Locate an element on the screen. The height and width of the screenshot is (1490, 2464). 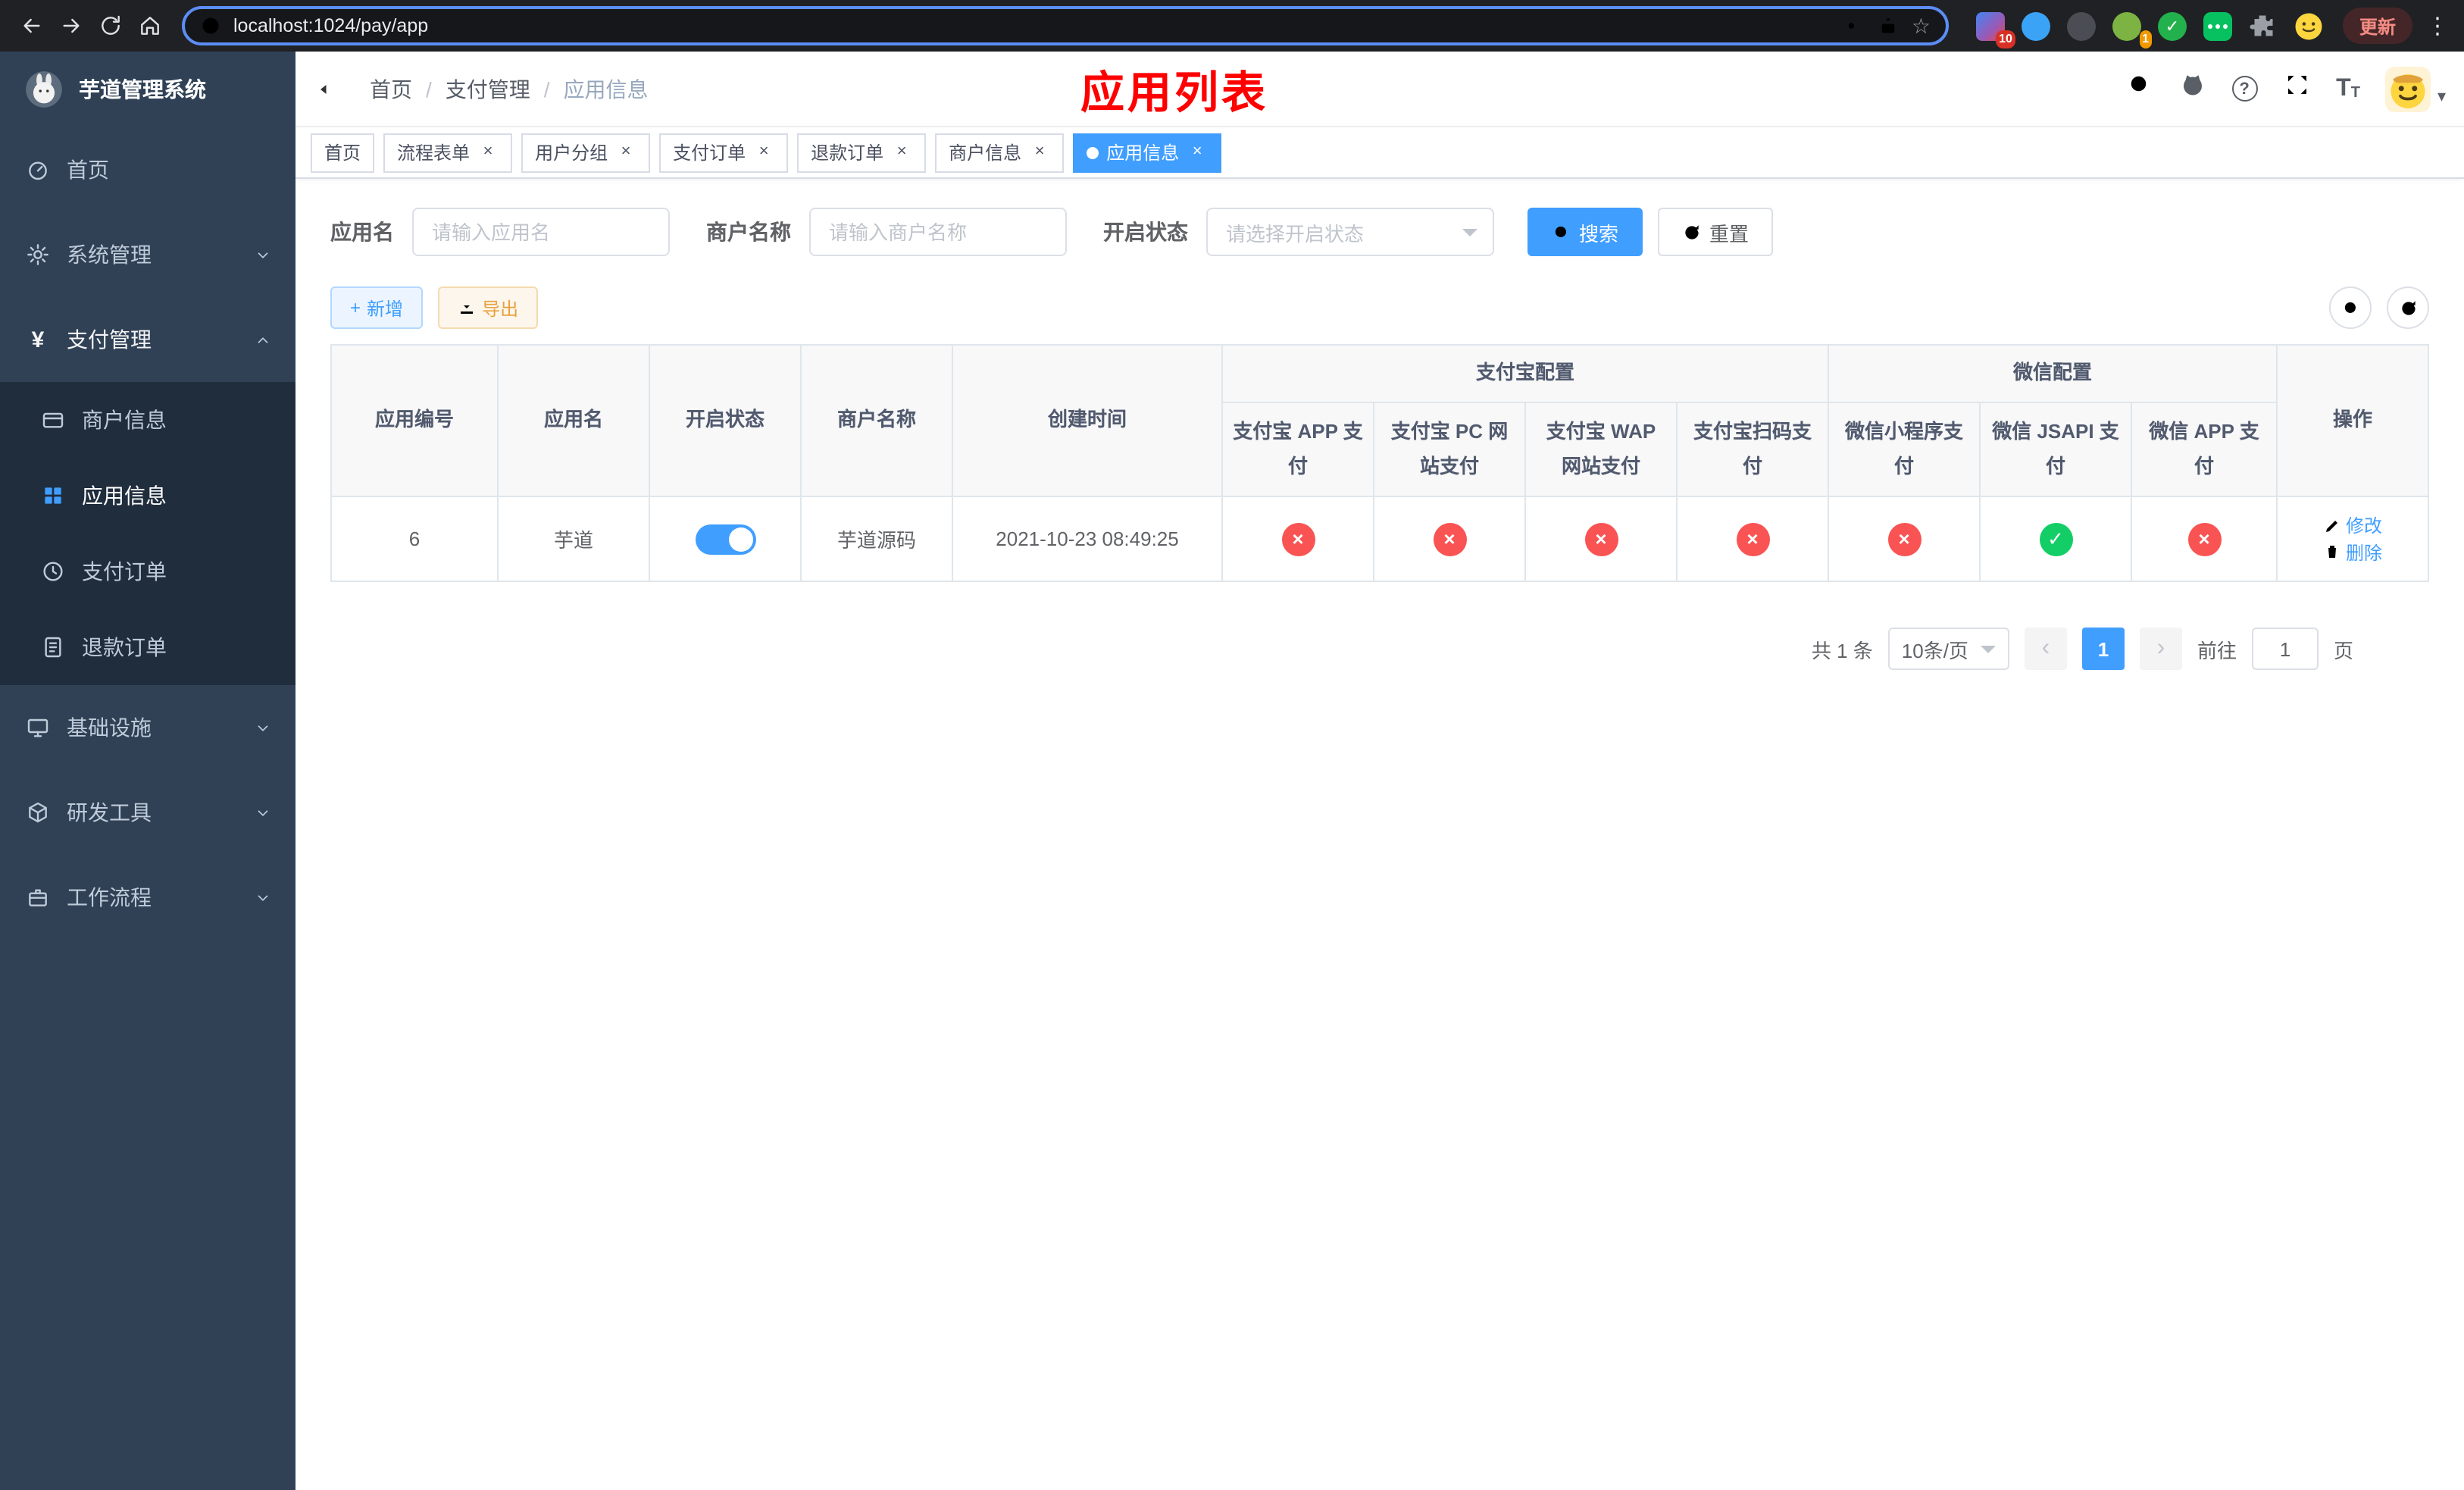
sidebar-item-pay-order: 支付订单 is located at coordinates (147, 572).